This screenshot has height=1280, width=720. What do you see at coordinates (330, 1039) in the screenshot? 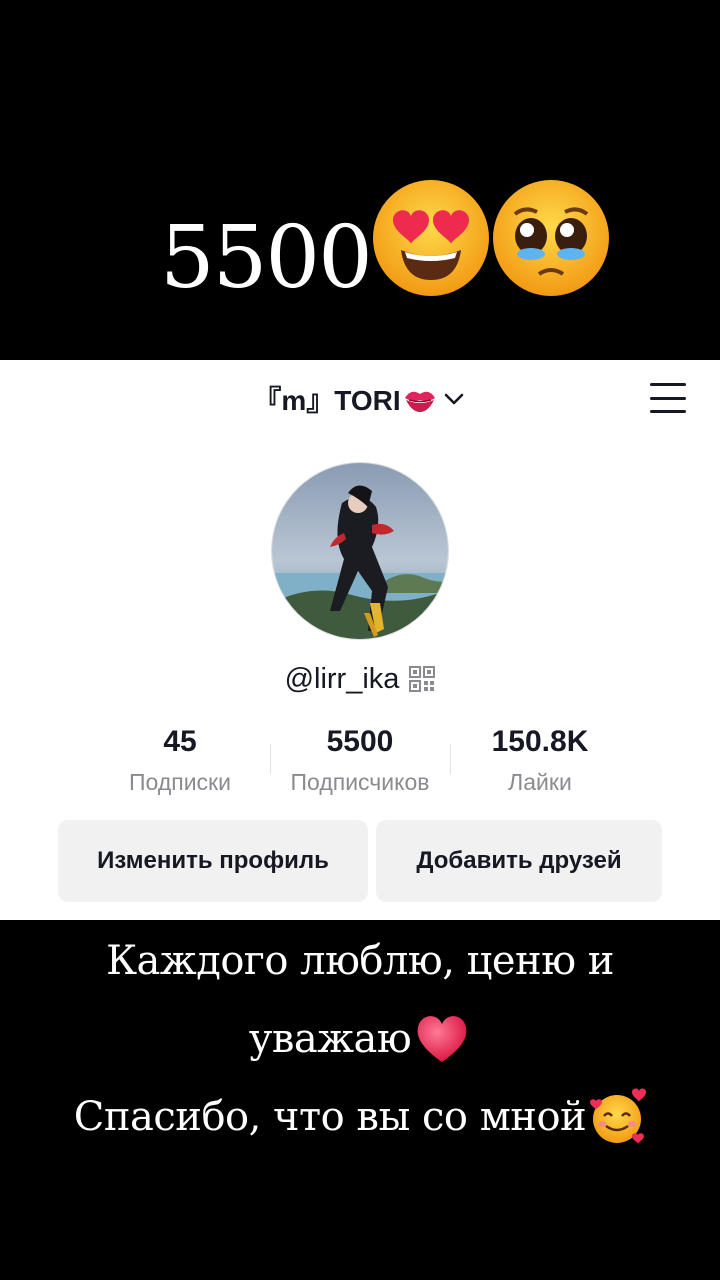
I see `caption-line-2-text: уважаю` at bounding box center [330, 1039].